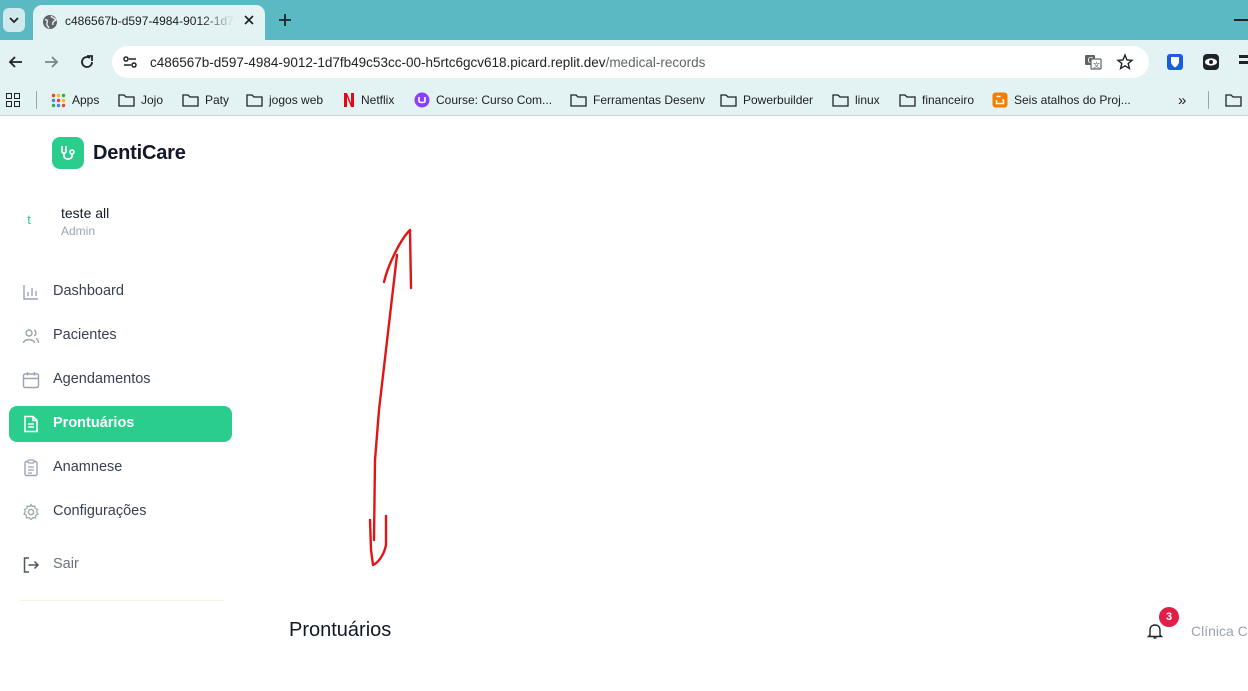 This screenshot has width=1248, height=691. I want to click on sidebar-divider, so click(122, 600).